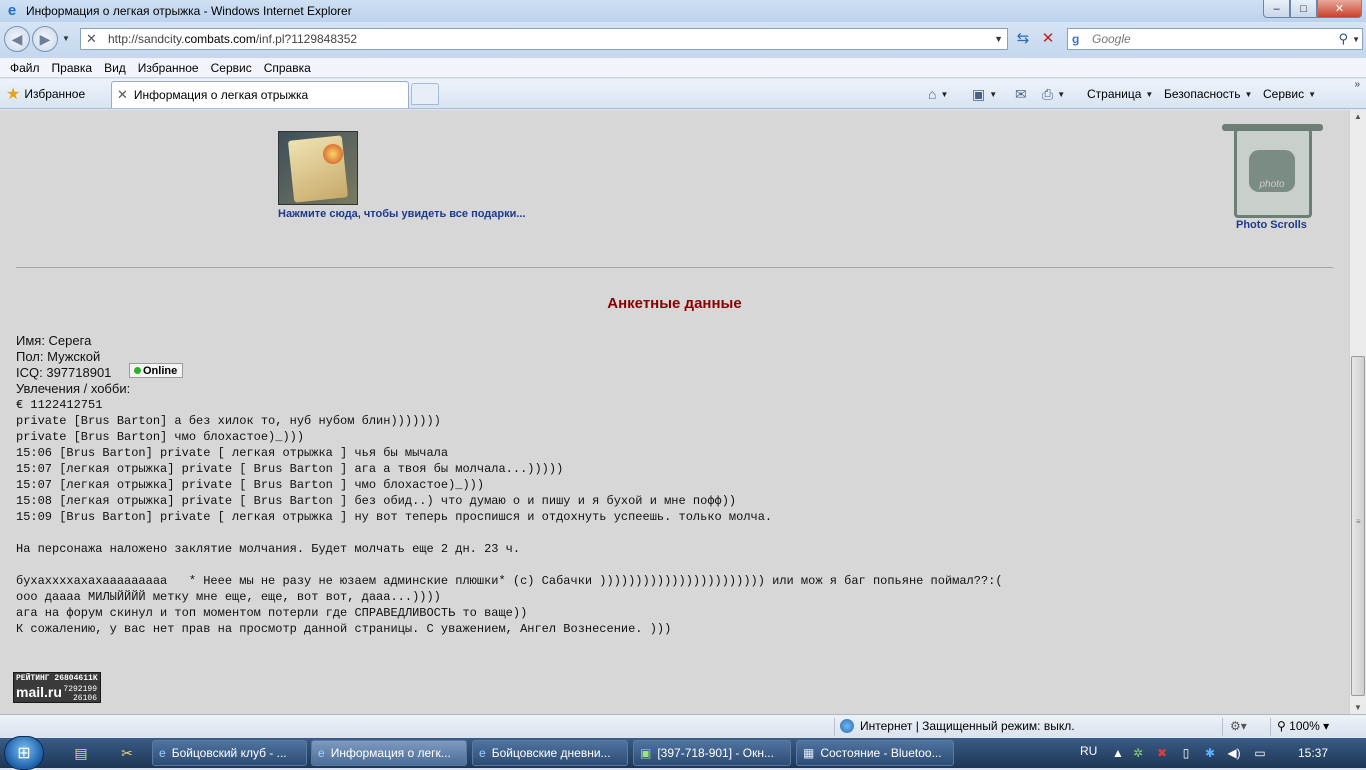 The image size is (1366, 770). I want to click on scroll-thumb: ≡, so click(1358, 526).